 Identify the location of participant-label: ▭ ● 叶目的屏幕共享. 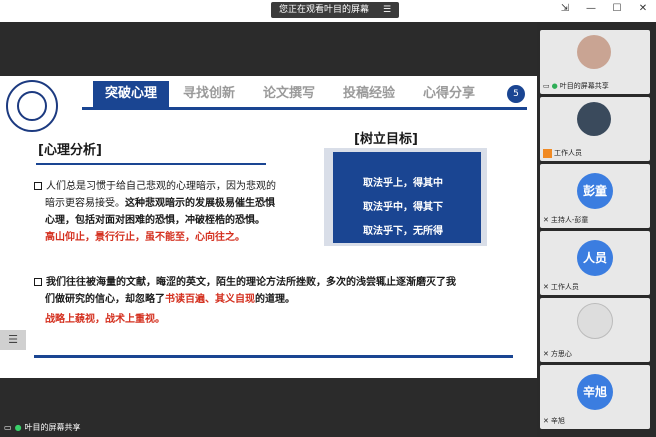
(576, 86).